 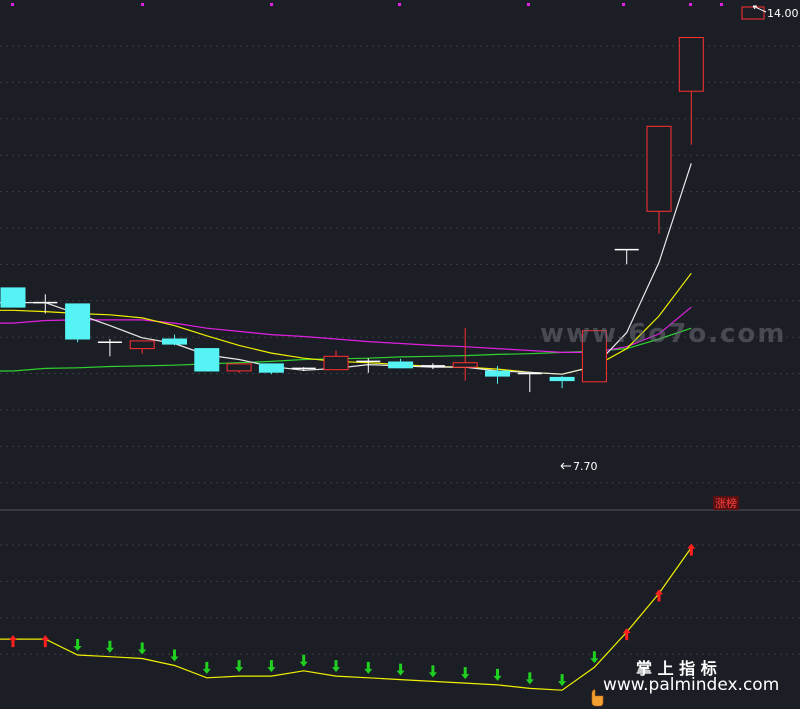 I want to click on top-watermark: www.6o7o.com, so click(x=663, y=334).